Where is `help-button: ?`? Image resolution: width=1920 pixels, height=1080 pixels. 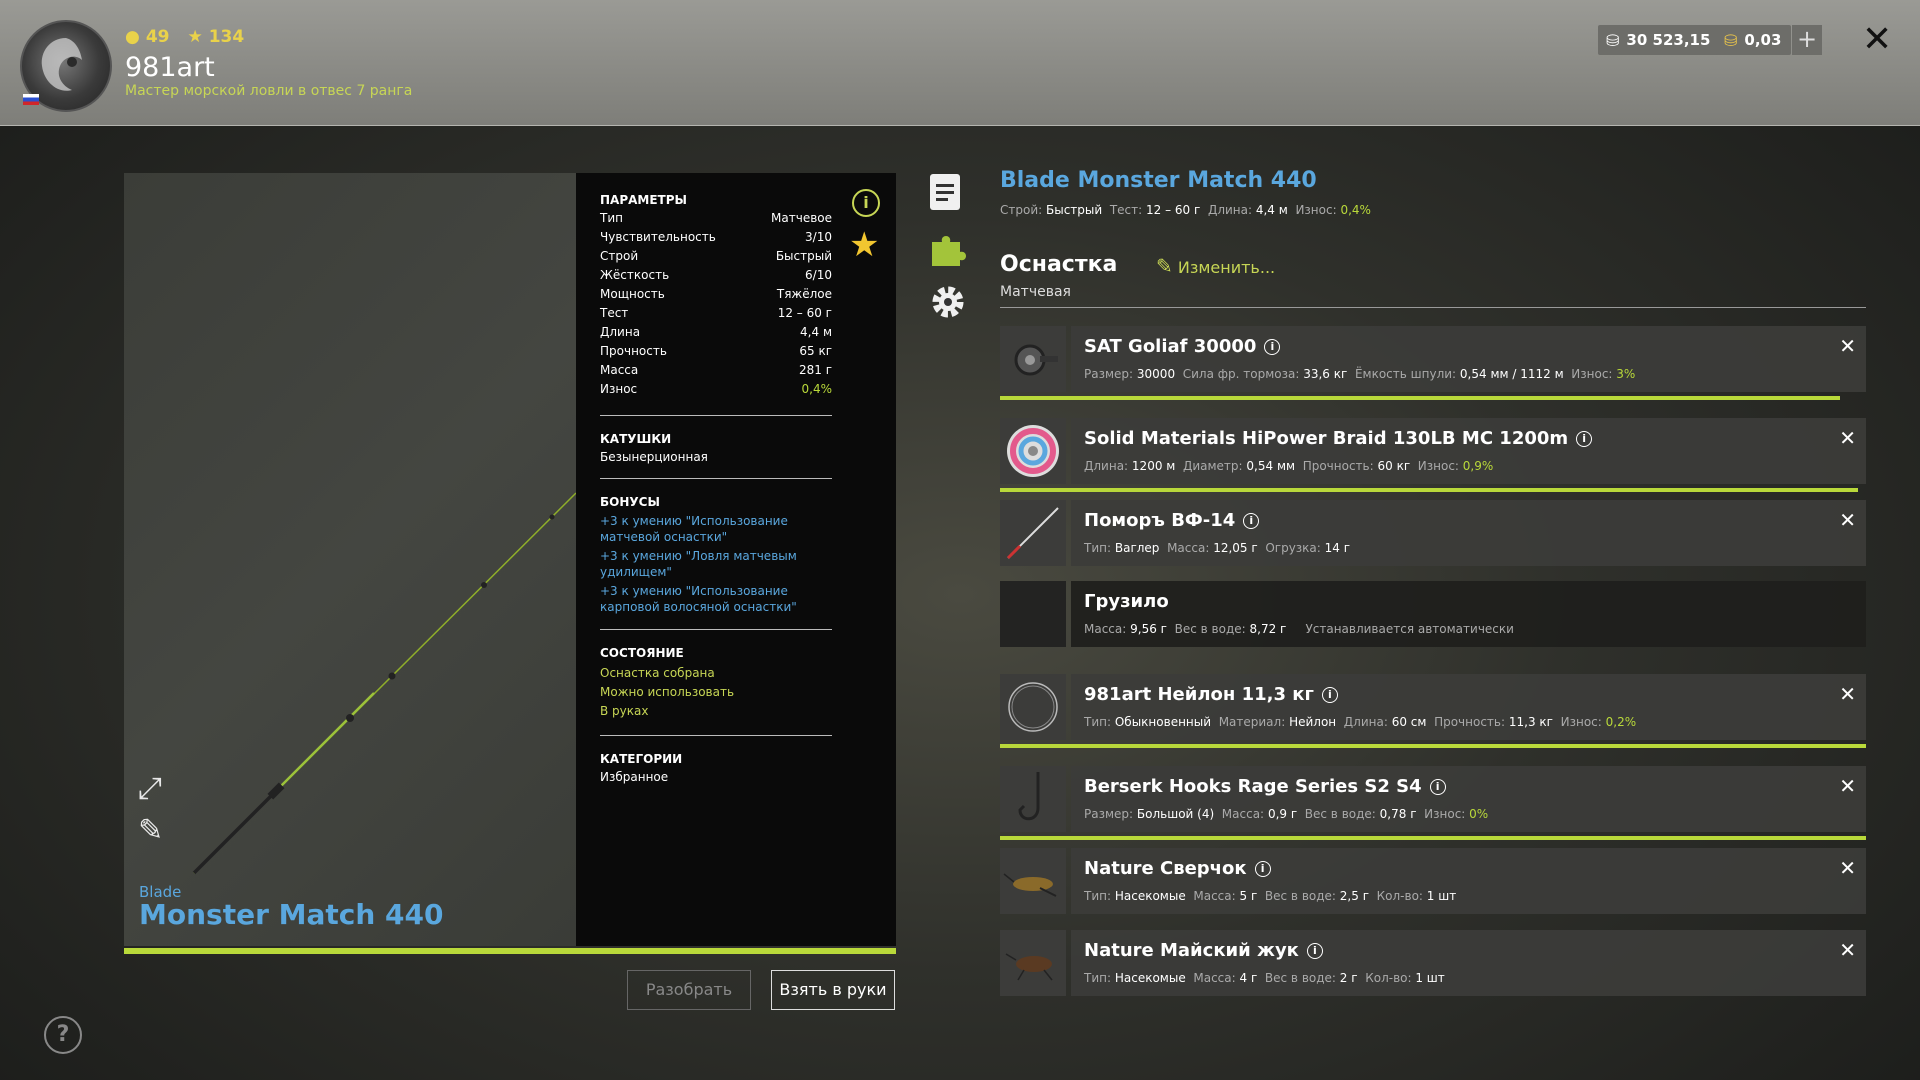 help-button: ? is located at coordinates (63, 1035).